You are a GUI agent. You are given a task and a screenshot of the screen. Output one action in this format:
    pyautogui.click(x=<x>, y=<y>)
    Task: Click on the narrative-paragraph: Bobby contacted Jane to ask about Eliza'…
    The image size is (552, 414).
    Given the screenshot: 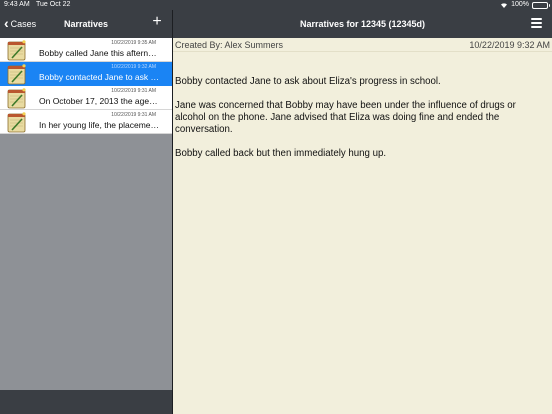 What is the action you would take?
    pyautogui.click(x=308, y=81)
    